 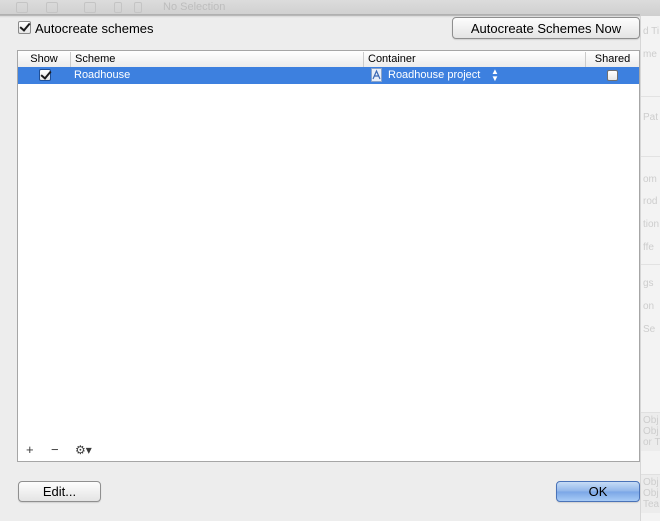 I want to click on column-header-shared: Shared, so click(x=612, y=59).